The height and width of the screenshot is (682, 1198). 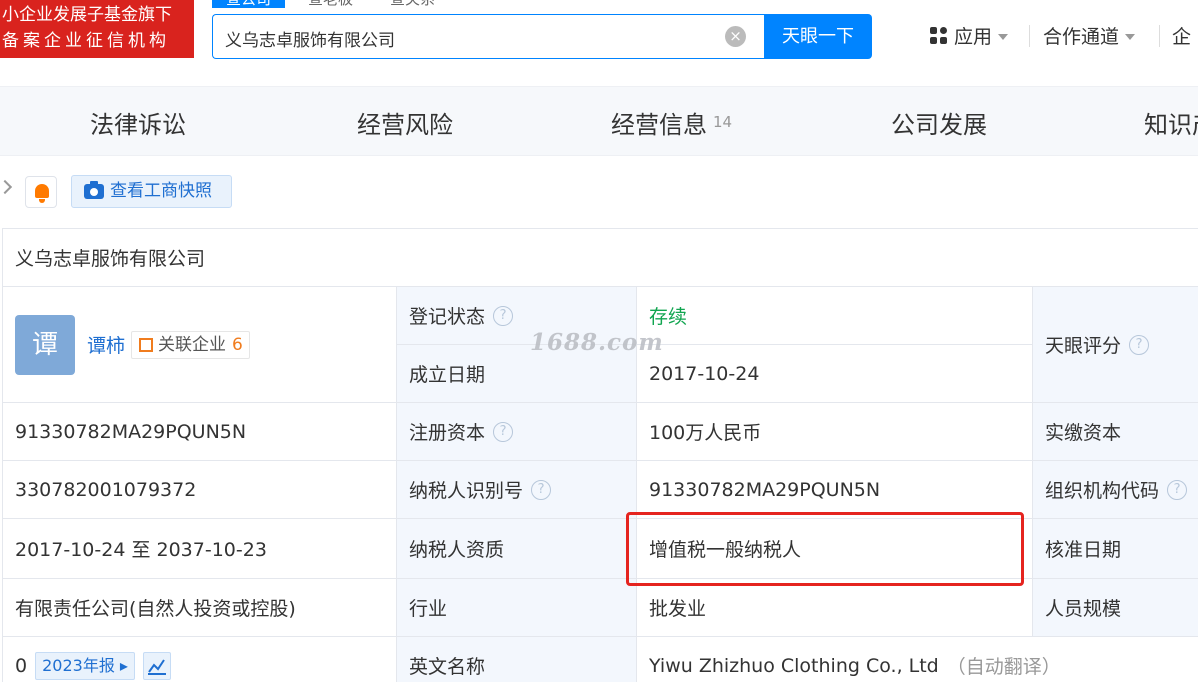 What do you see at coordinates (835, 374) in the screenshot?
I see `founded-value-cell: 2017-10-24` at bounding box center [835, 374].